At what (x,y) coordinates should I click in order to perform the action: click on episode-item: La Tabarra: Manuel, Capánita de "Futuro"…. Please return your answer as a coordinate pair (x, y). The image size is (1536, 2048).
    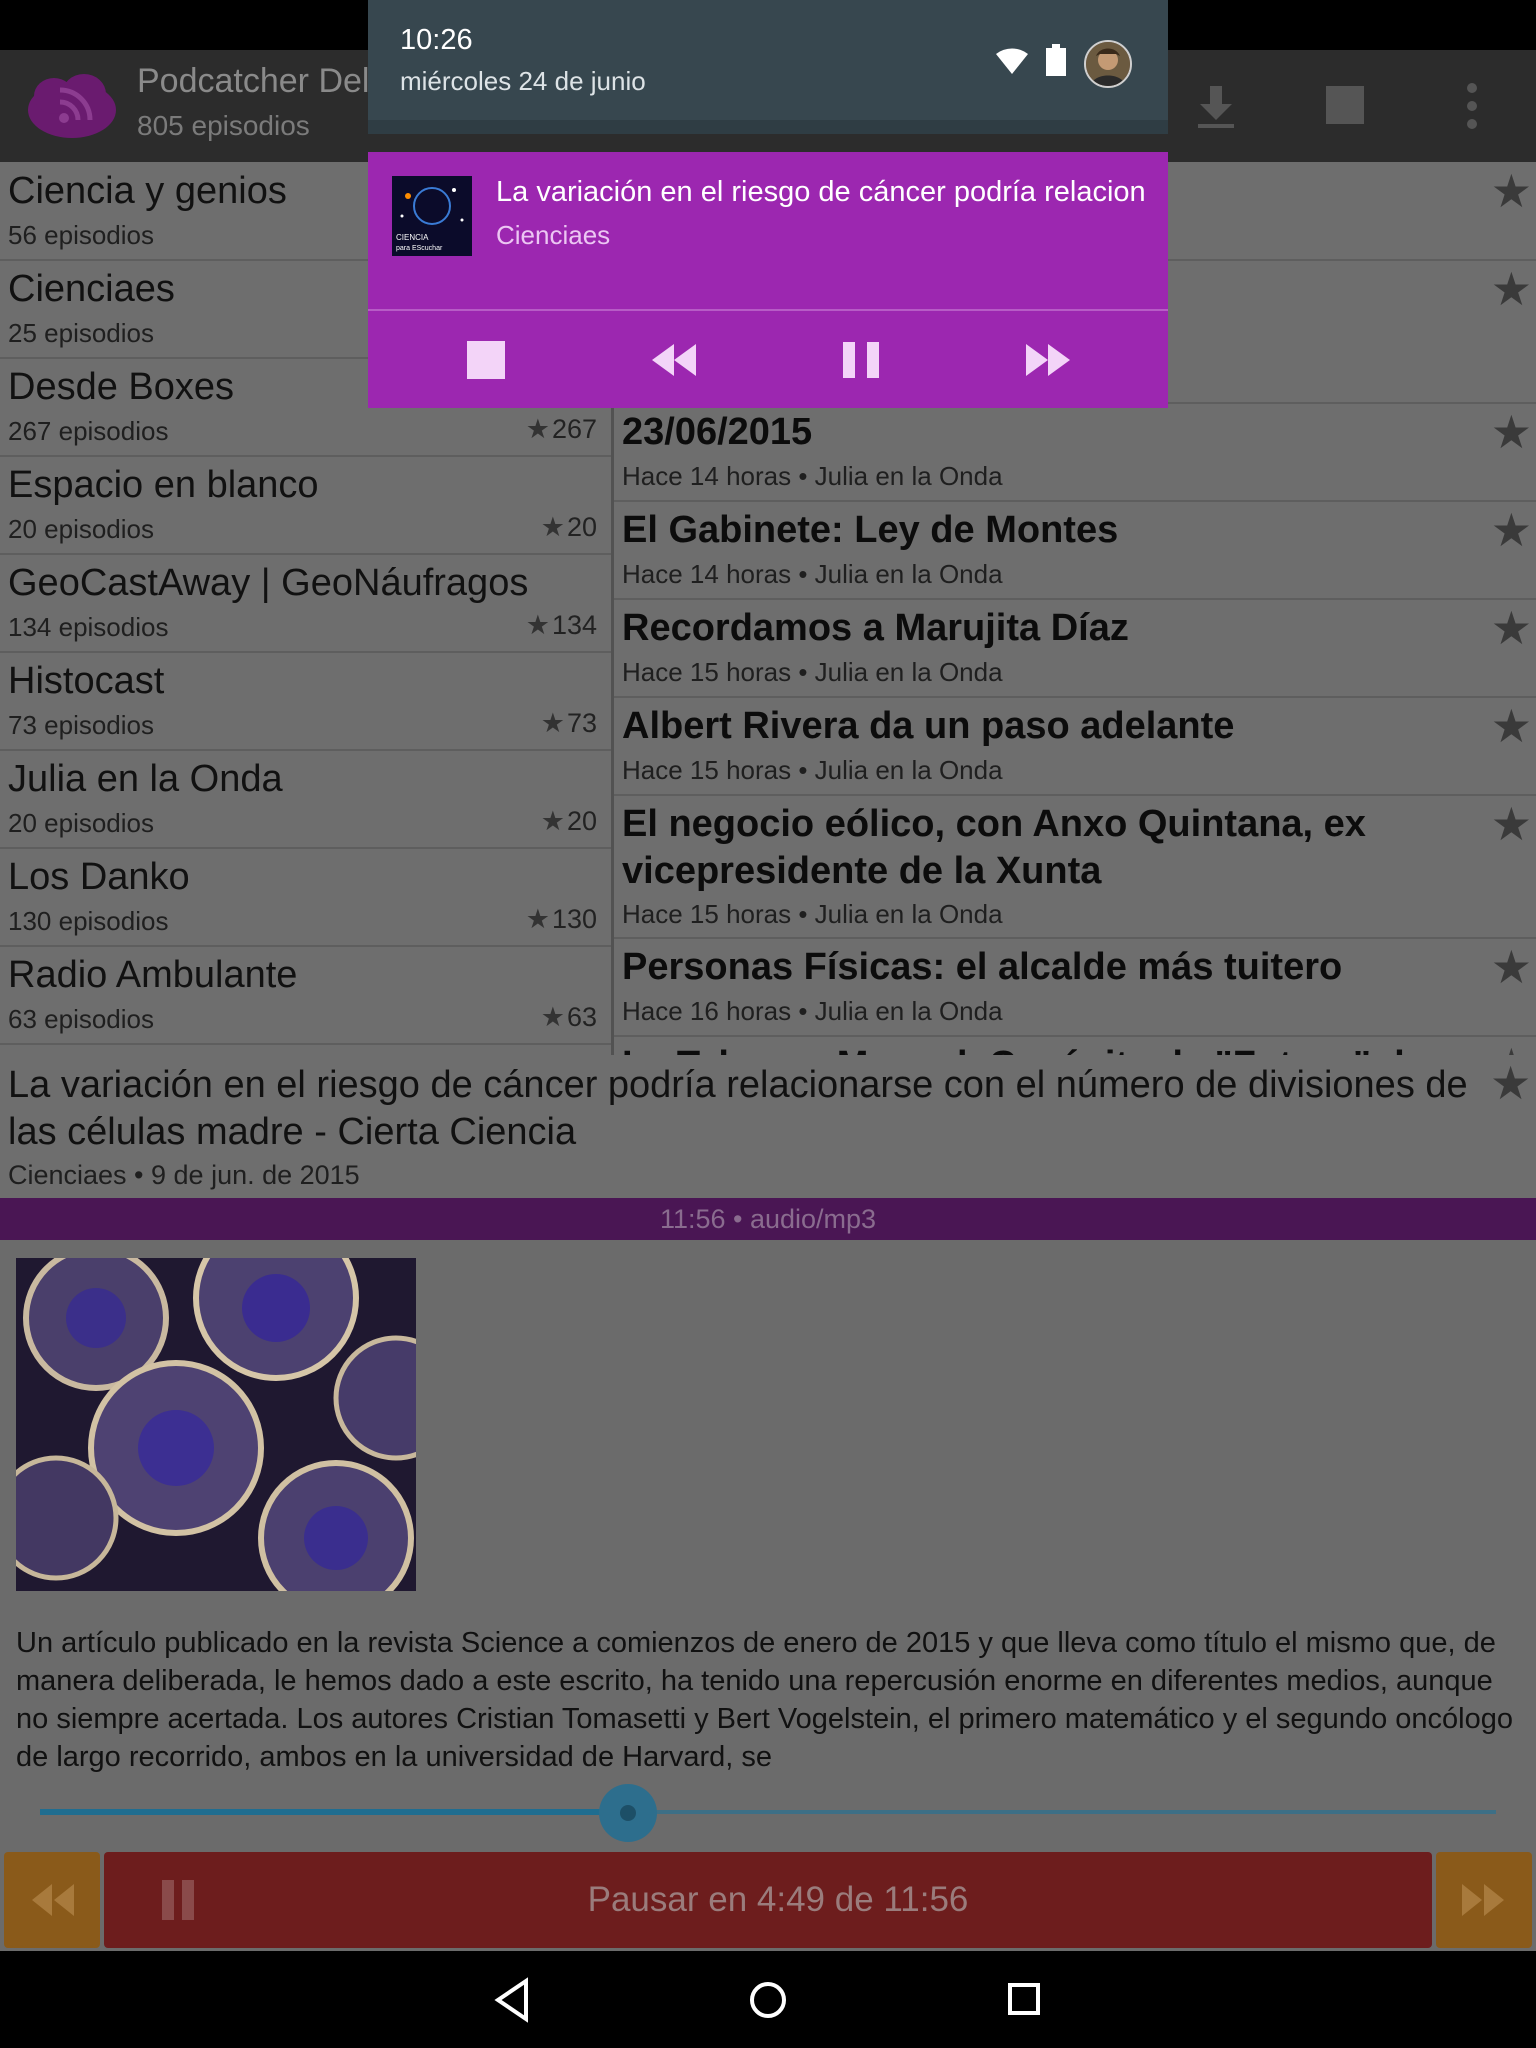
    Looking at the image, I should click on (1075, 1045).